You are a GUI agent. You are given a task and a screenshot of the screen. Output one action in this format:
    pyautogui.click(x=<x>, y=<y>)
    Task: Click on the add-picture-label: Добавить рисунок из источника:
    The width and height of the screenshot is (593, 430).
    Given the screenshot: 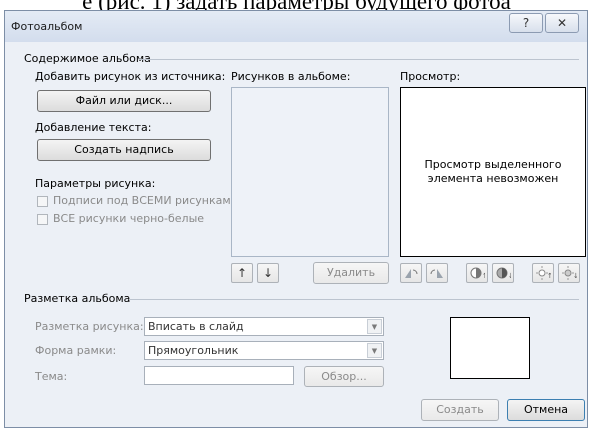 What is the action you would take?
    pyautogui.click(x=130, y=76)
    